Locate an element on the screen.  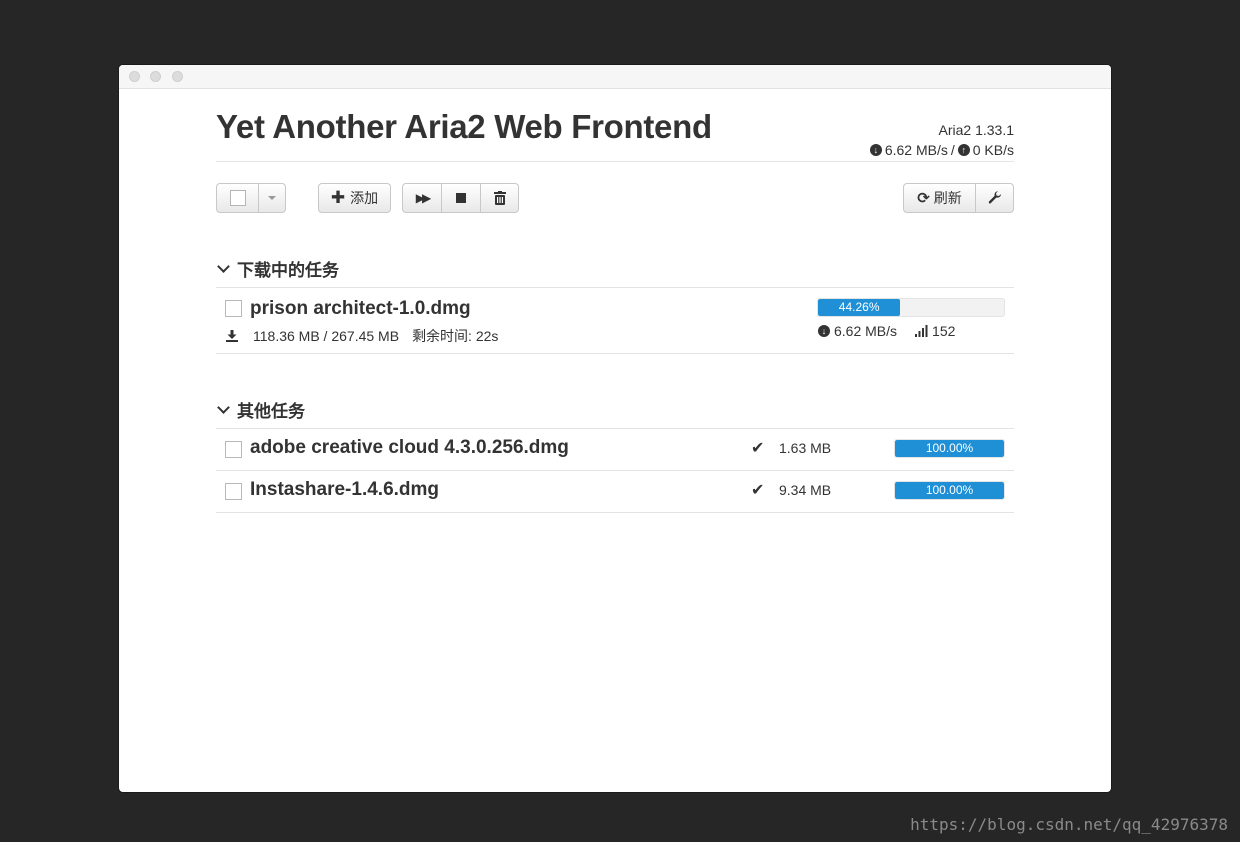
refresh-button: ⟳ 刷新 is located at coordinates (939, 198).